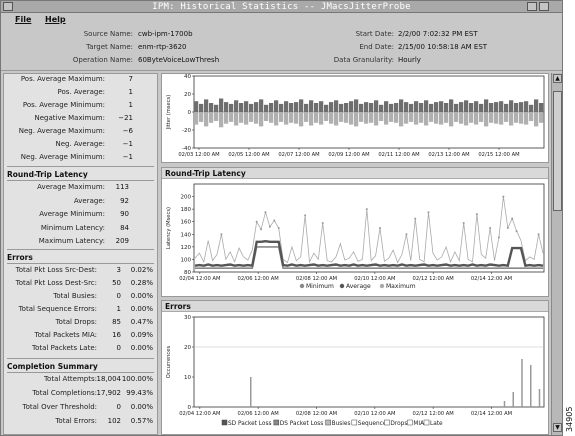  Describe the element at coordinates (409, 60) in the screenshot. I see `granularity-value: Hourly` at that location.